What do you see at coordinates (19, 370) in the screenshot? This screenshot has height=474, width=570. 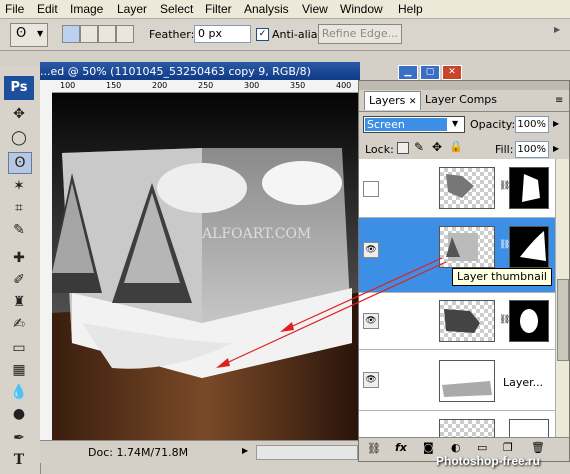 I see `gradient-tool-icon: ▦` at bounding box center [19, 370].